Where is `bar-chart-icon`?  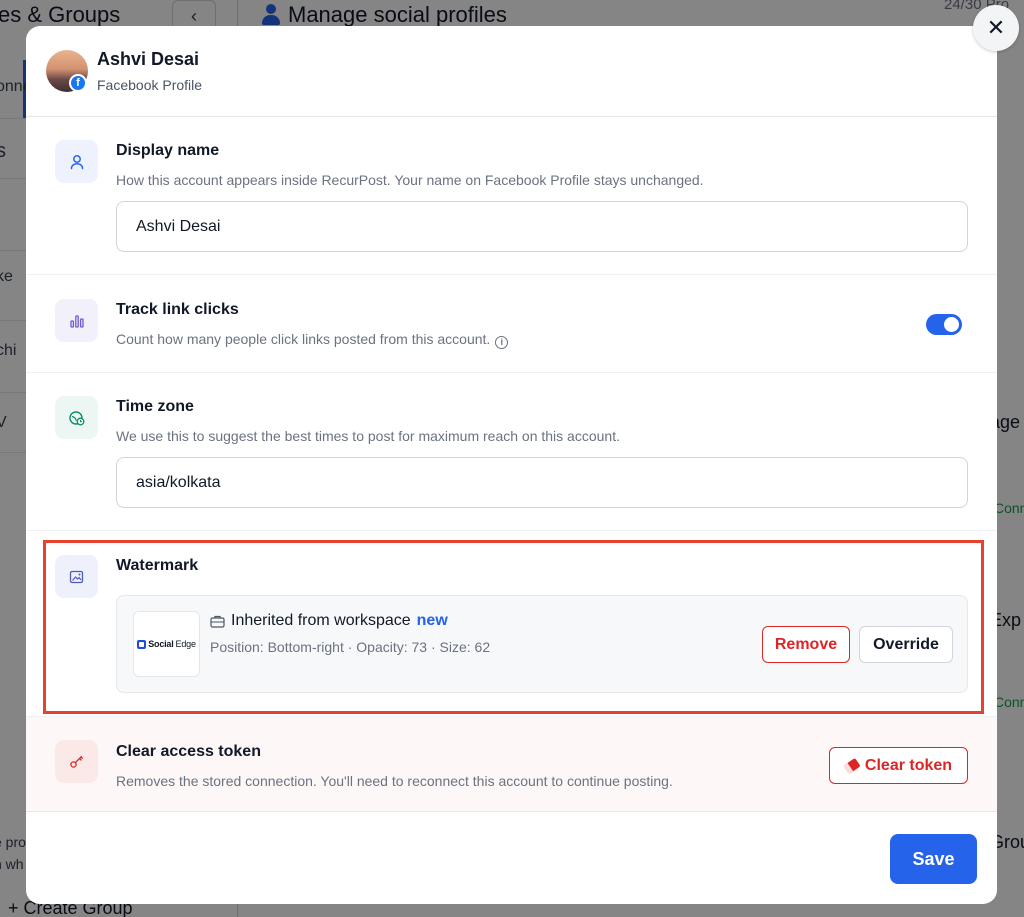
bar-chart-icon is located at coordinates (76, 320).